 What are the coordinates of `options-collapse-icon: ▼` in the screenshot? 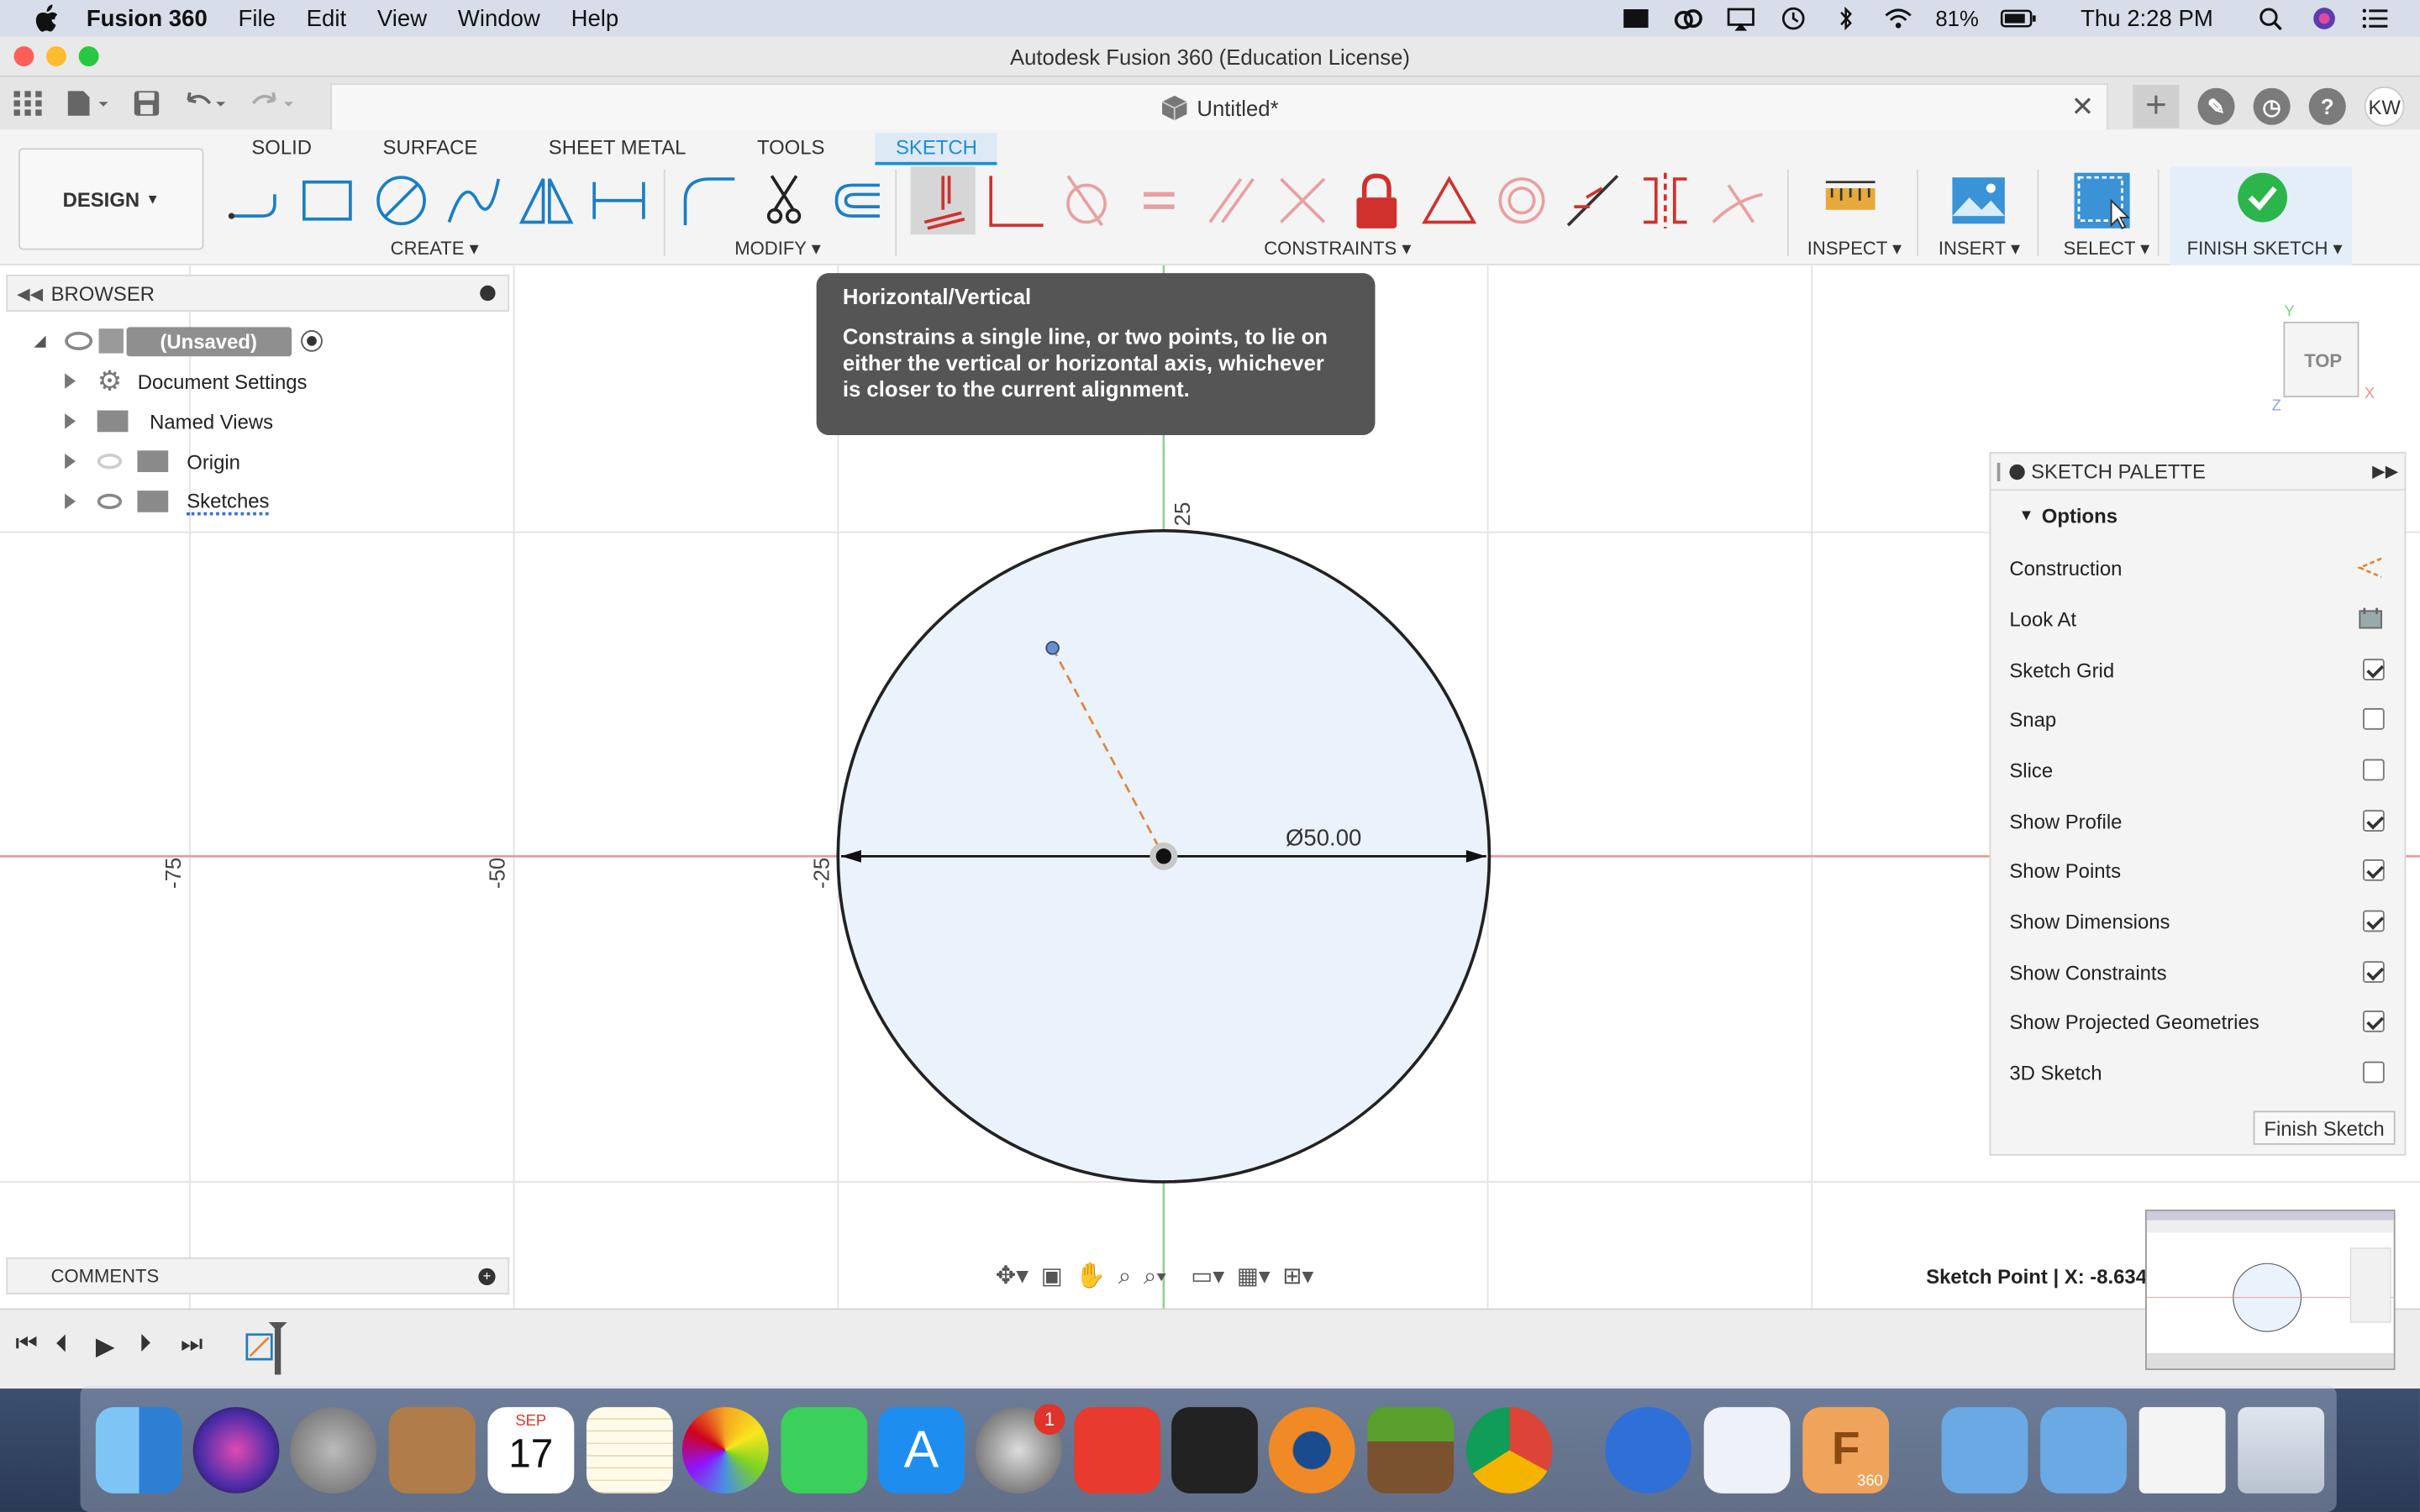 It's located at (2026, 515).